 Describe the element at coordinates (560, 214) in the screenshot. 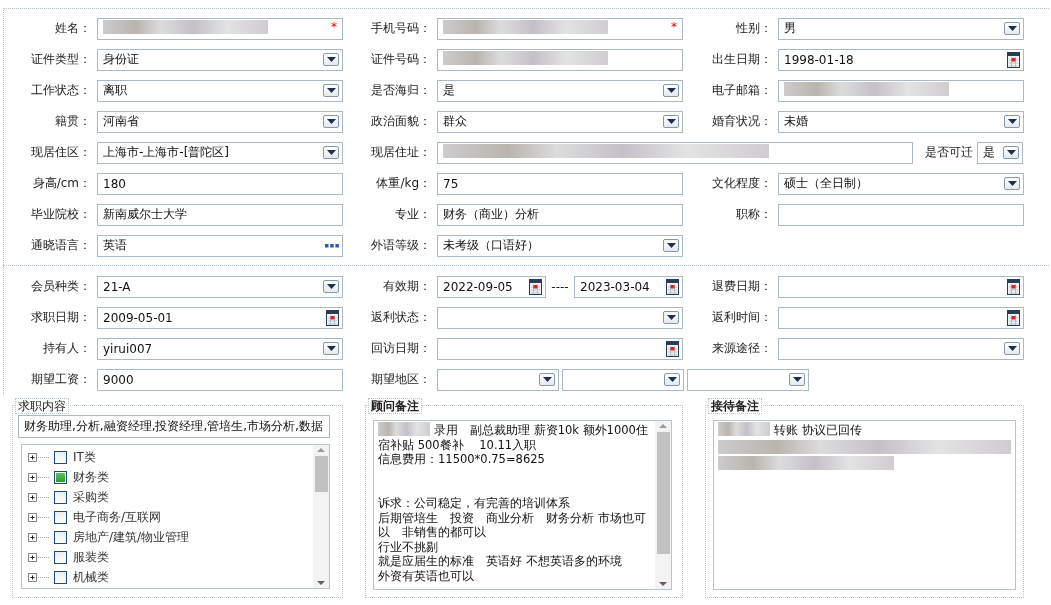

I see `text-field: 财务（商业）分析` at that location.